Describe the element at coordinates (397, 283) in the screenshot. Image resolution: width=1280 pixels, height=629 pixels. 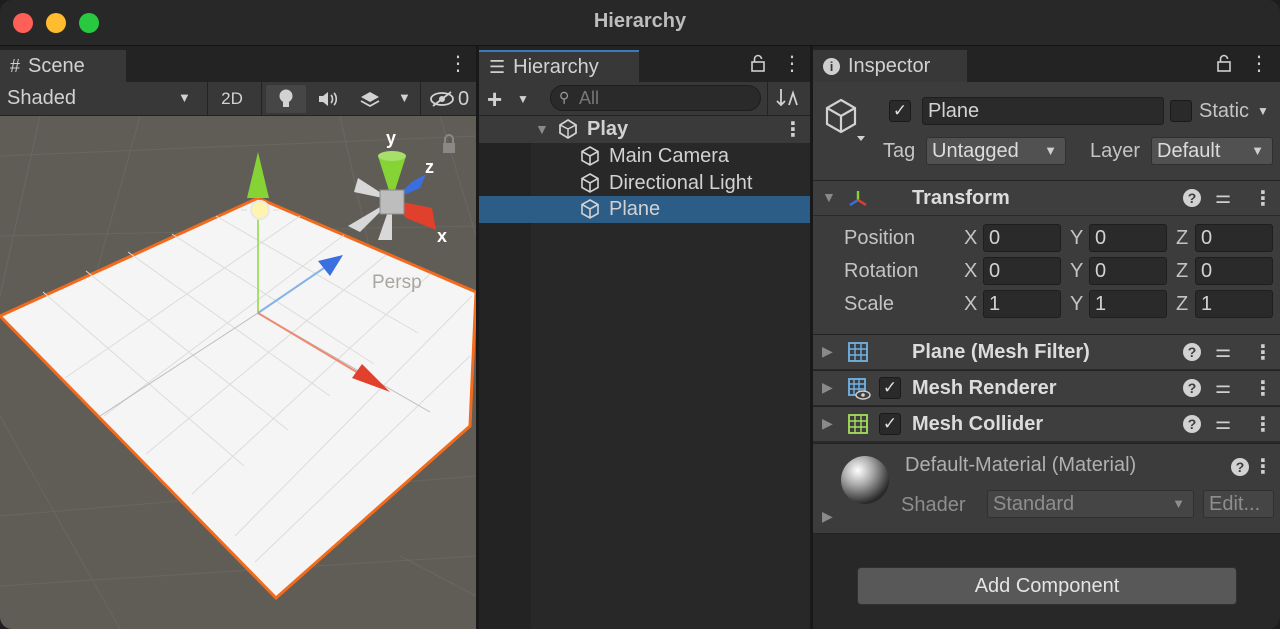
I see `projection-label: Persp` at that location.